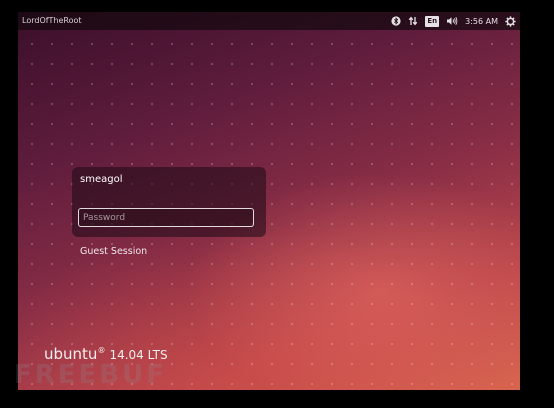 This screenshot has height=408, width=554. Describe the element at coordinates (52, 20) in the screenshot. I see `hostname-label: LordOfTheRoot` at that location.